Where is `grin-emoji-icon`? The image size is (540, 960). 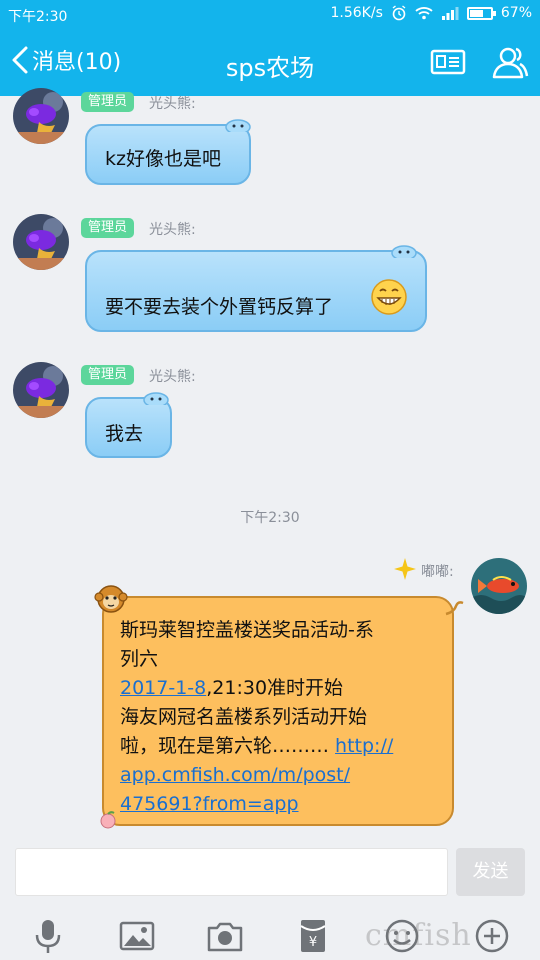
grin-emoji-icon is located at coordinates (389, 297).